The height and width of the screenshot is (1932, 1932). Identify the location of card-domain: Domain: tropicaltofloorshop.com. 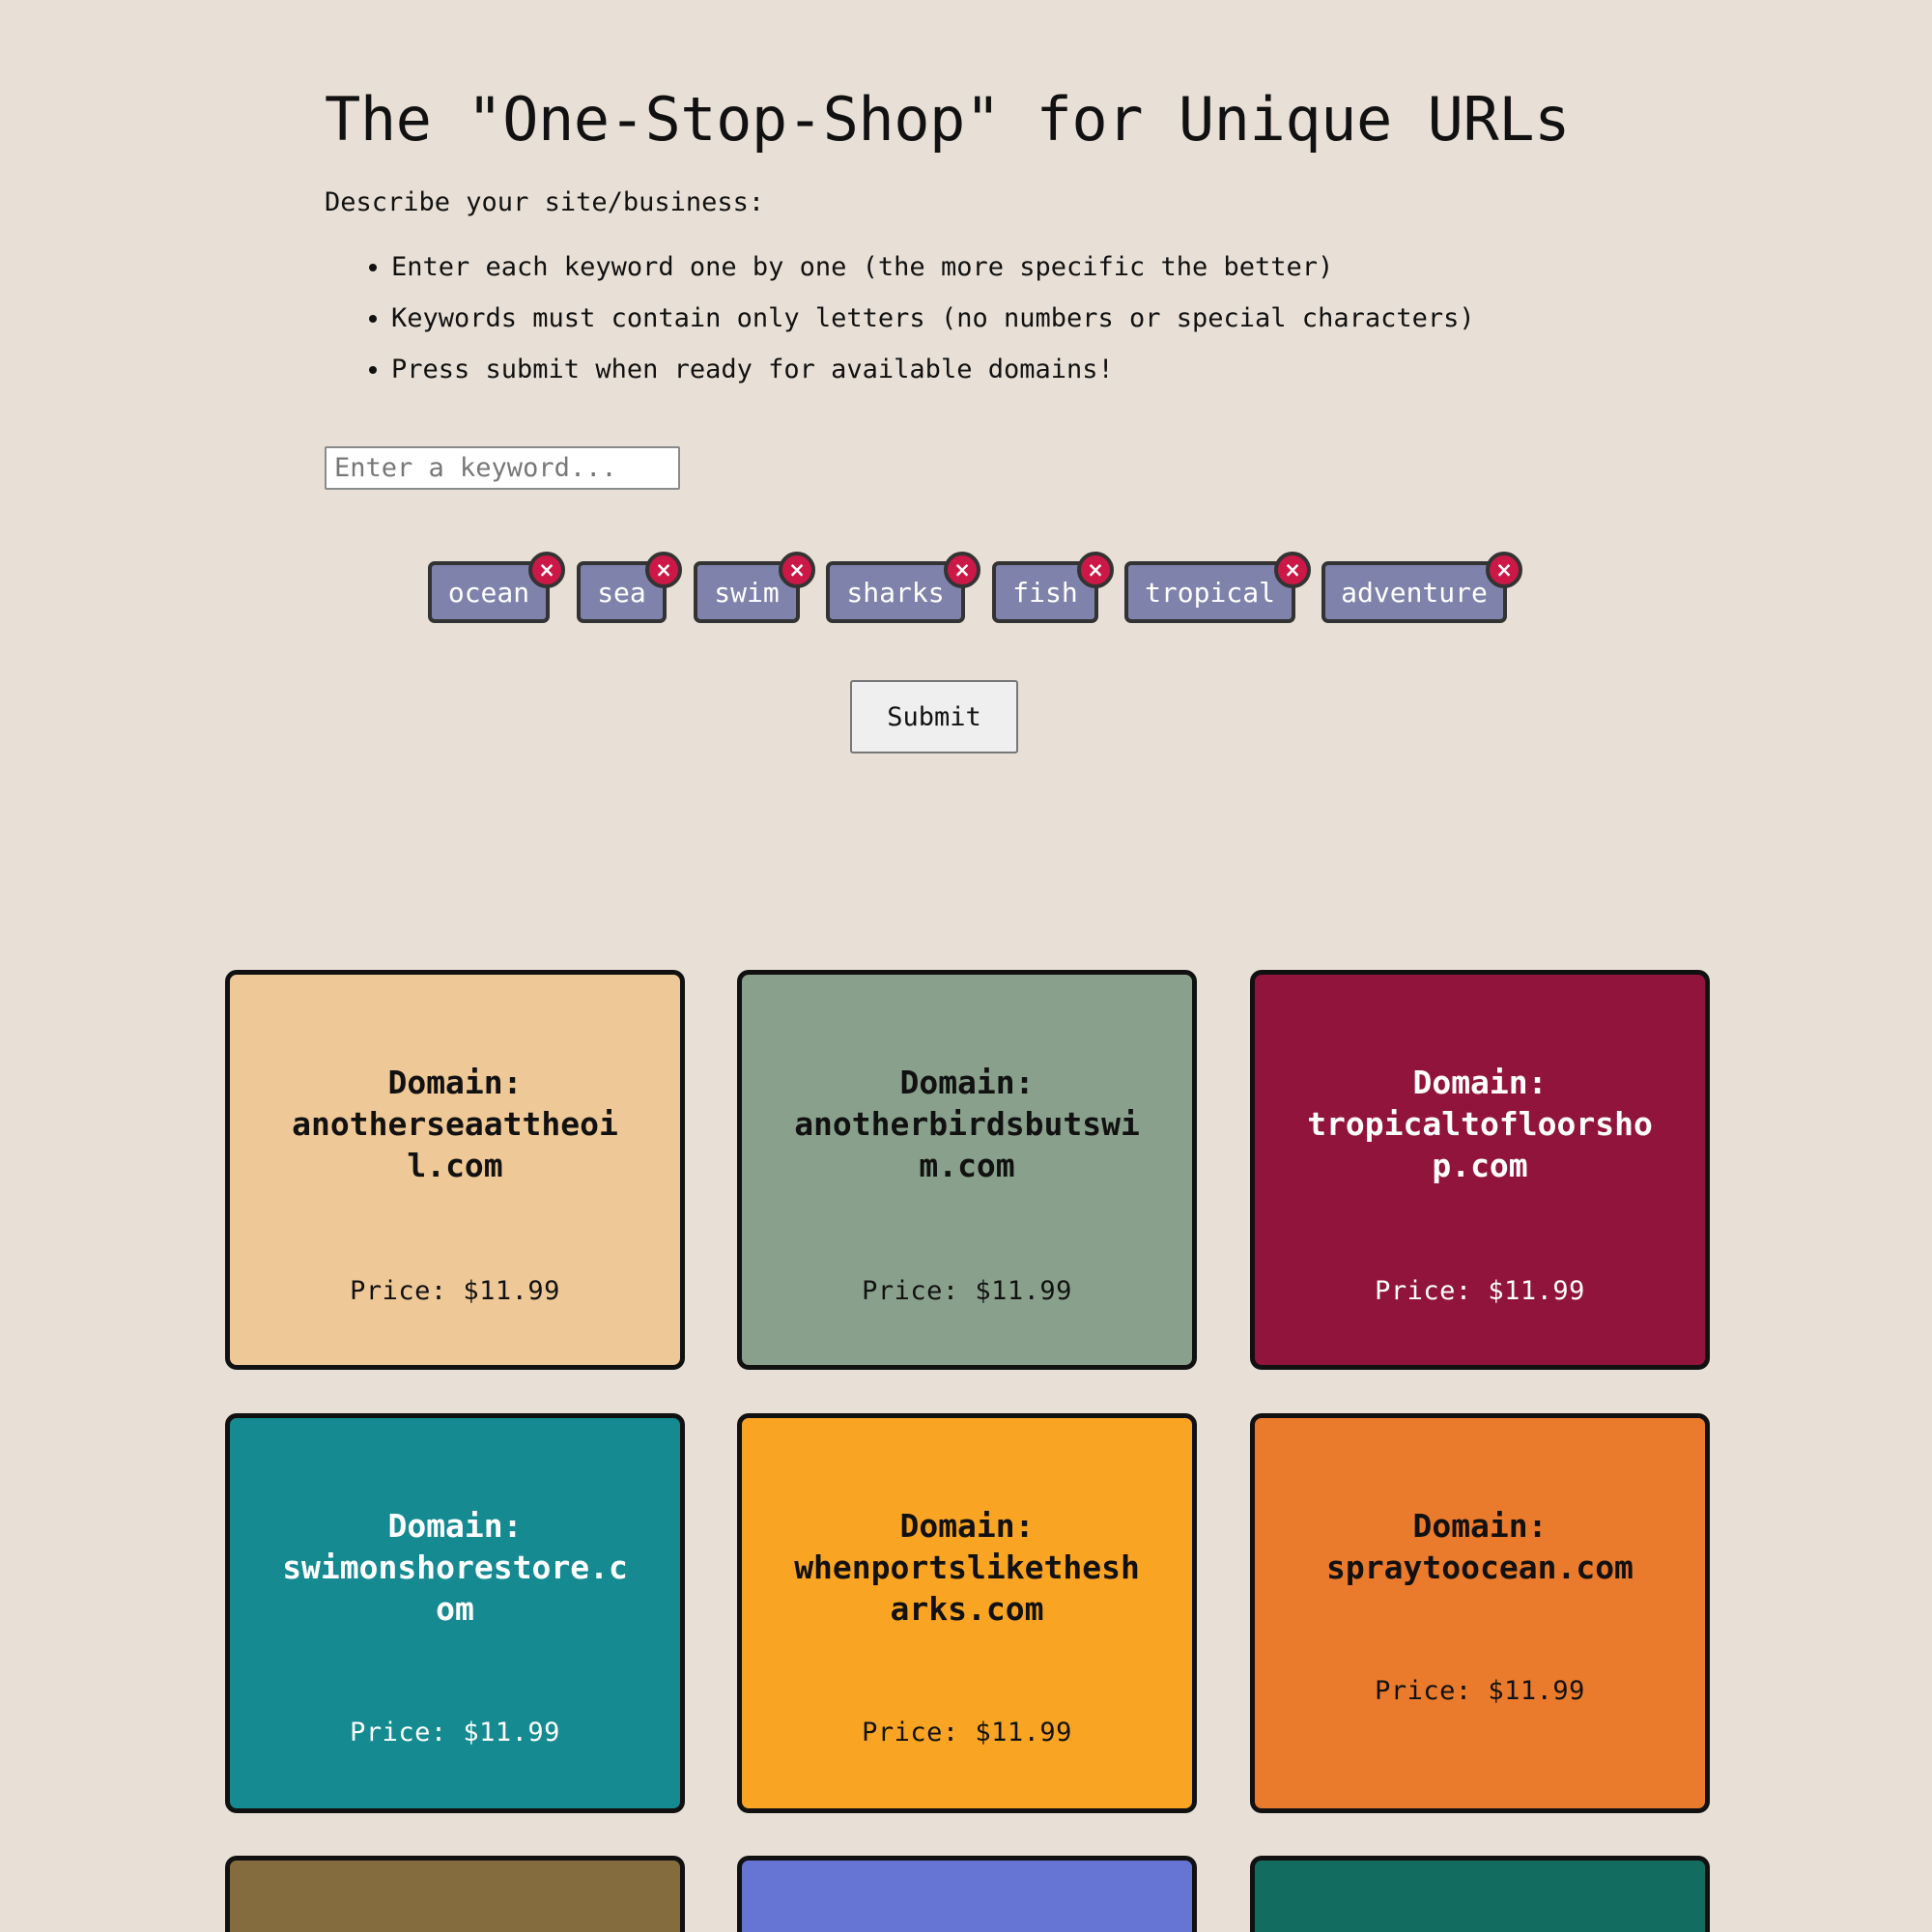
(1480, 1124).